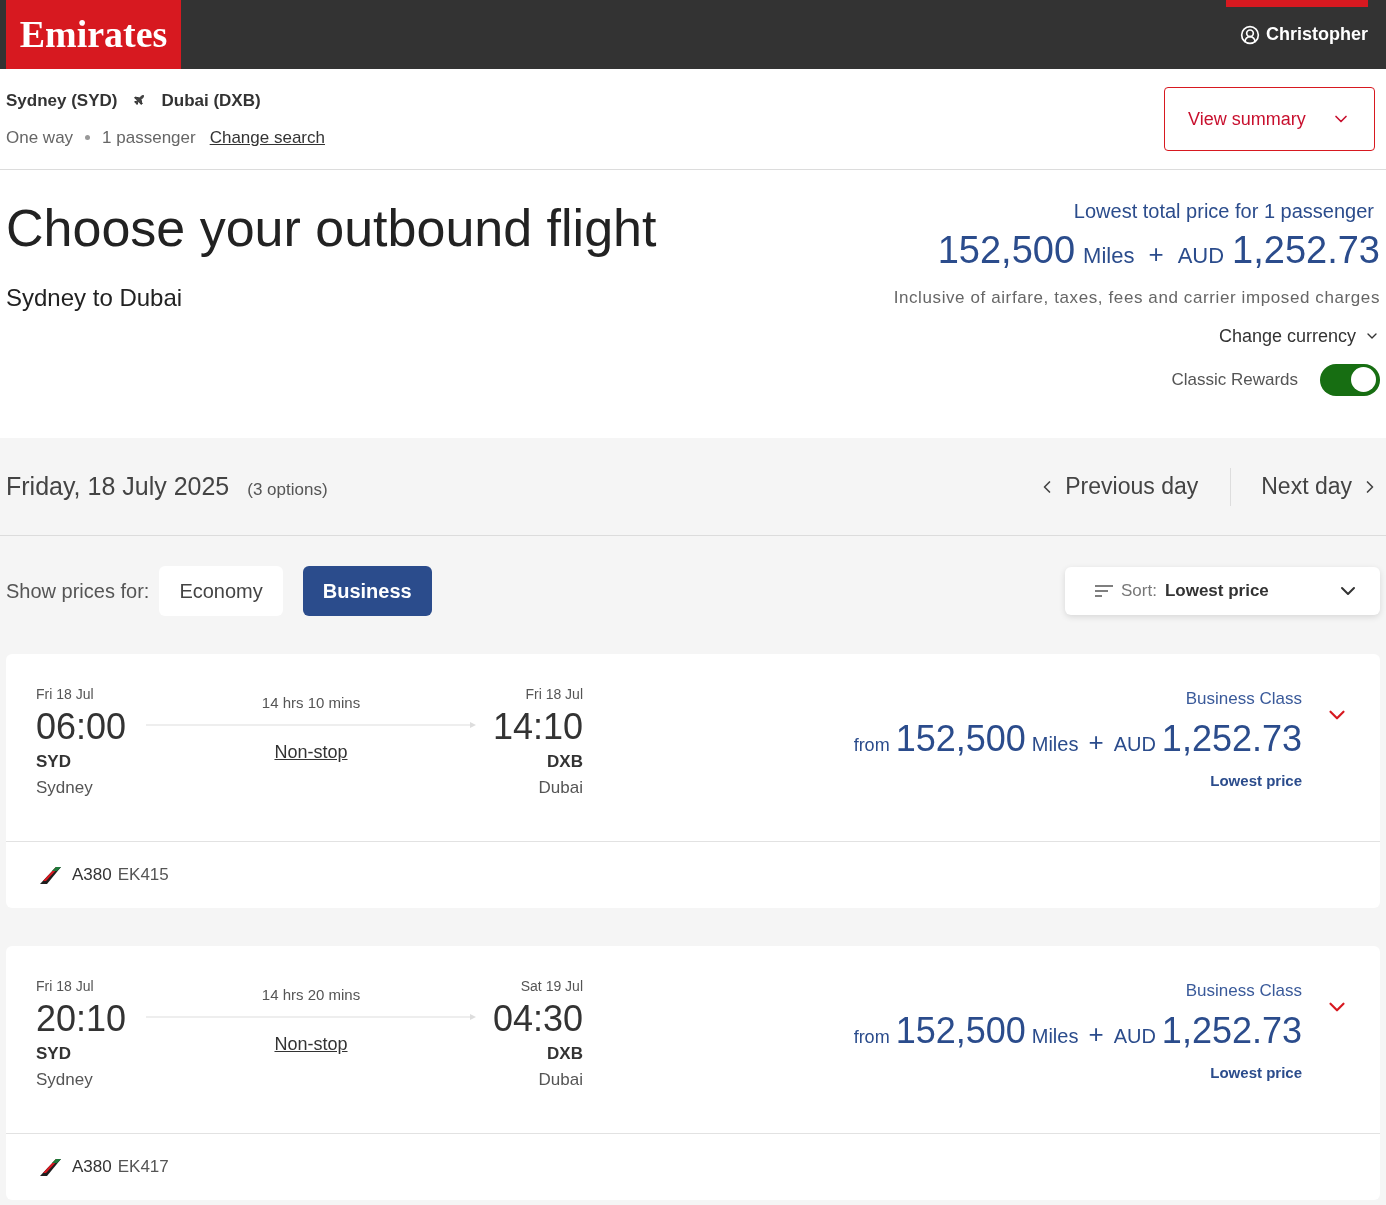  Describe the element at coordinates (95, 298) in the screenshot. I see `route-subtitle: Sydney to Dubai` at that location.